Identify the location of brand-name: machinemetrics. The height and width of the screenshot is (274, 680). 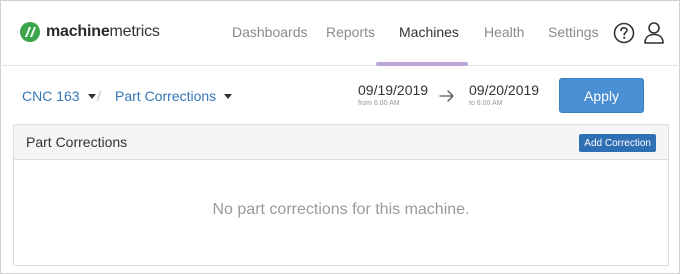
(103, 32).